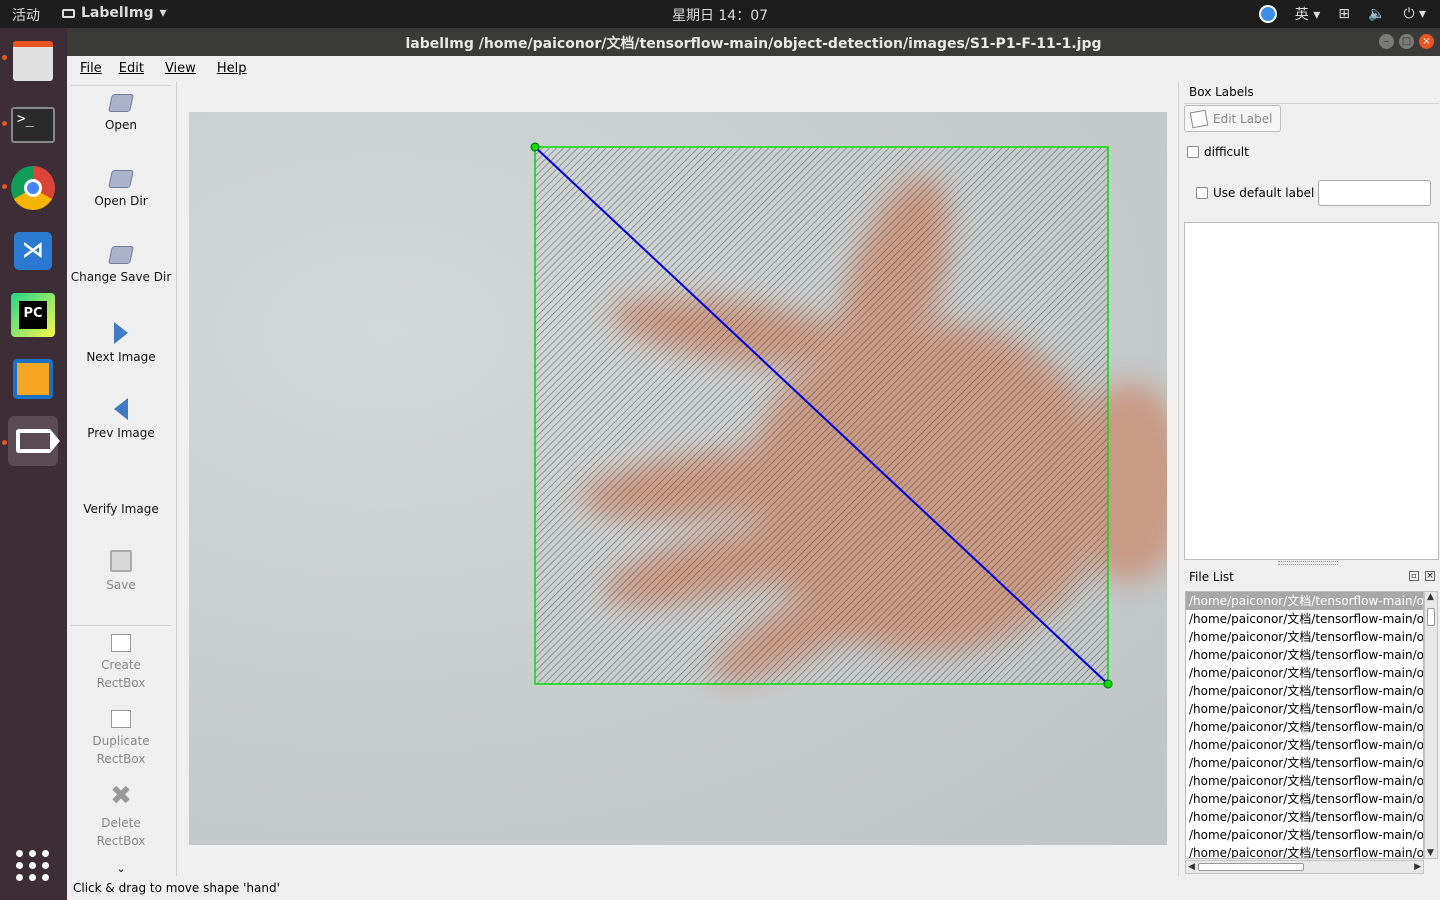 The image size is (1440, 900). Describe the element at coordinates (1417, 867) in the screenshot. I see `scroll-right-icon: ▶` at that location.